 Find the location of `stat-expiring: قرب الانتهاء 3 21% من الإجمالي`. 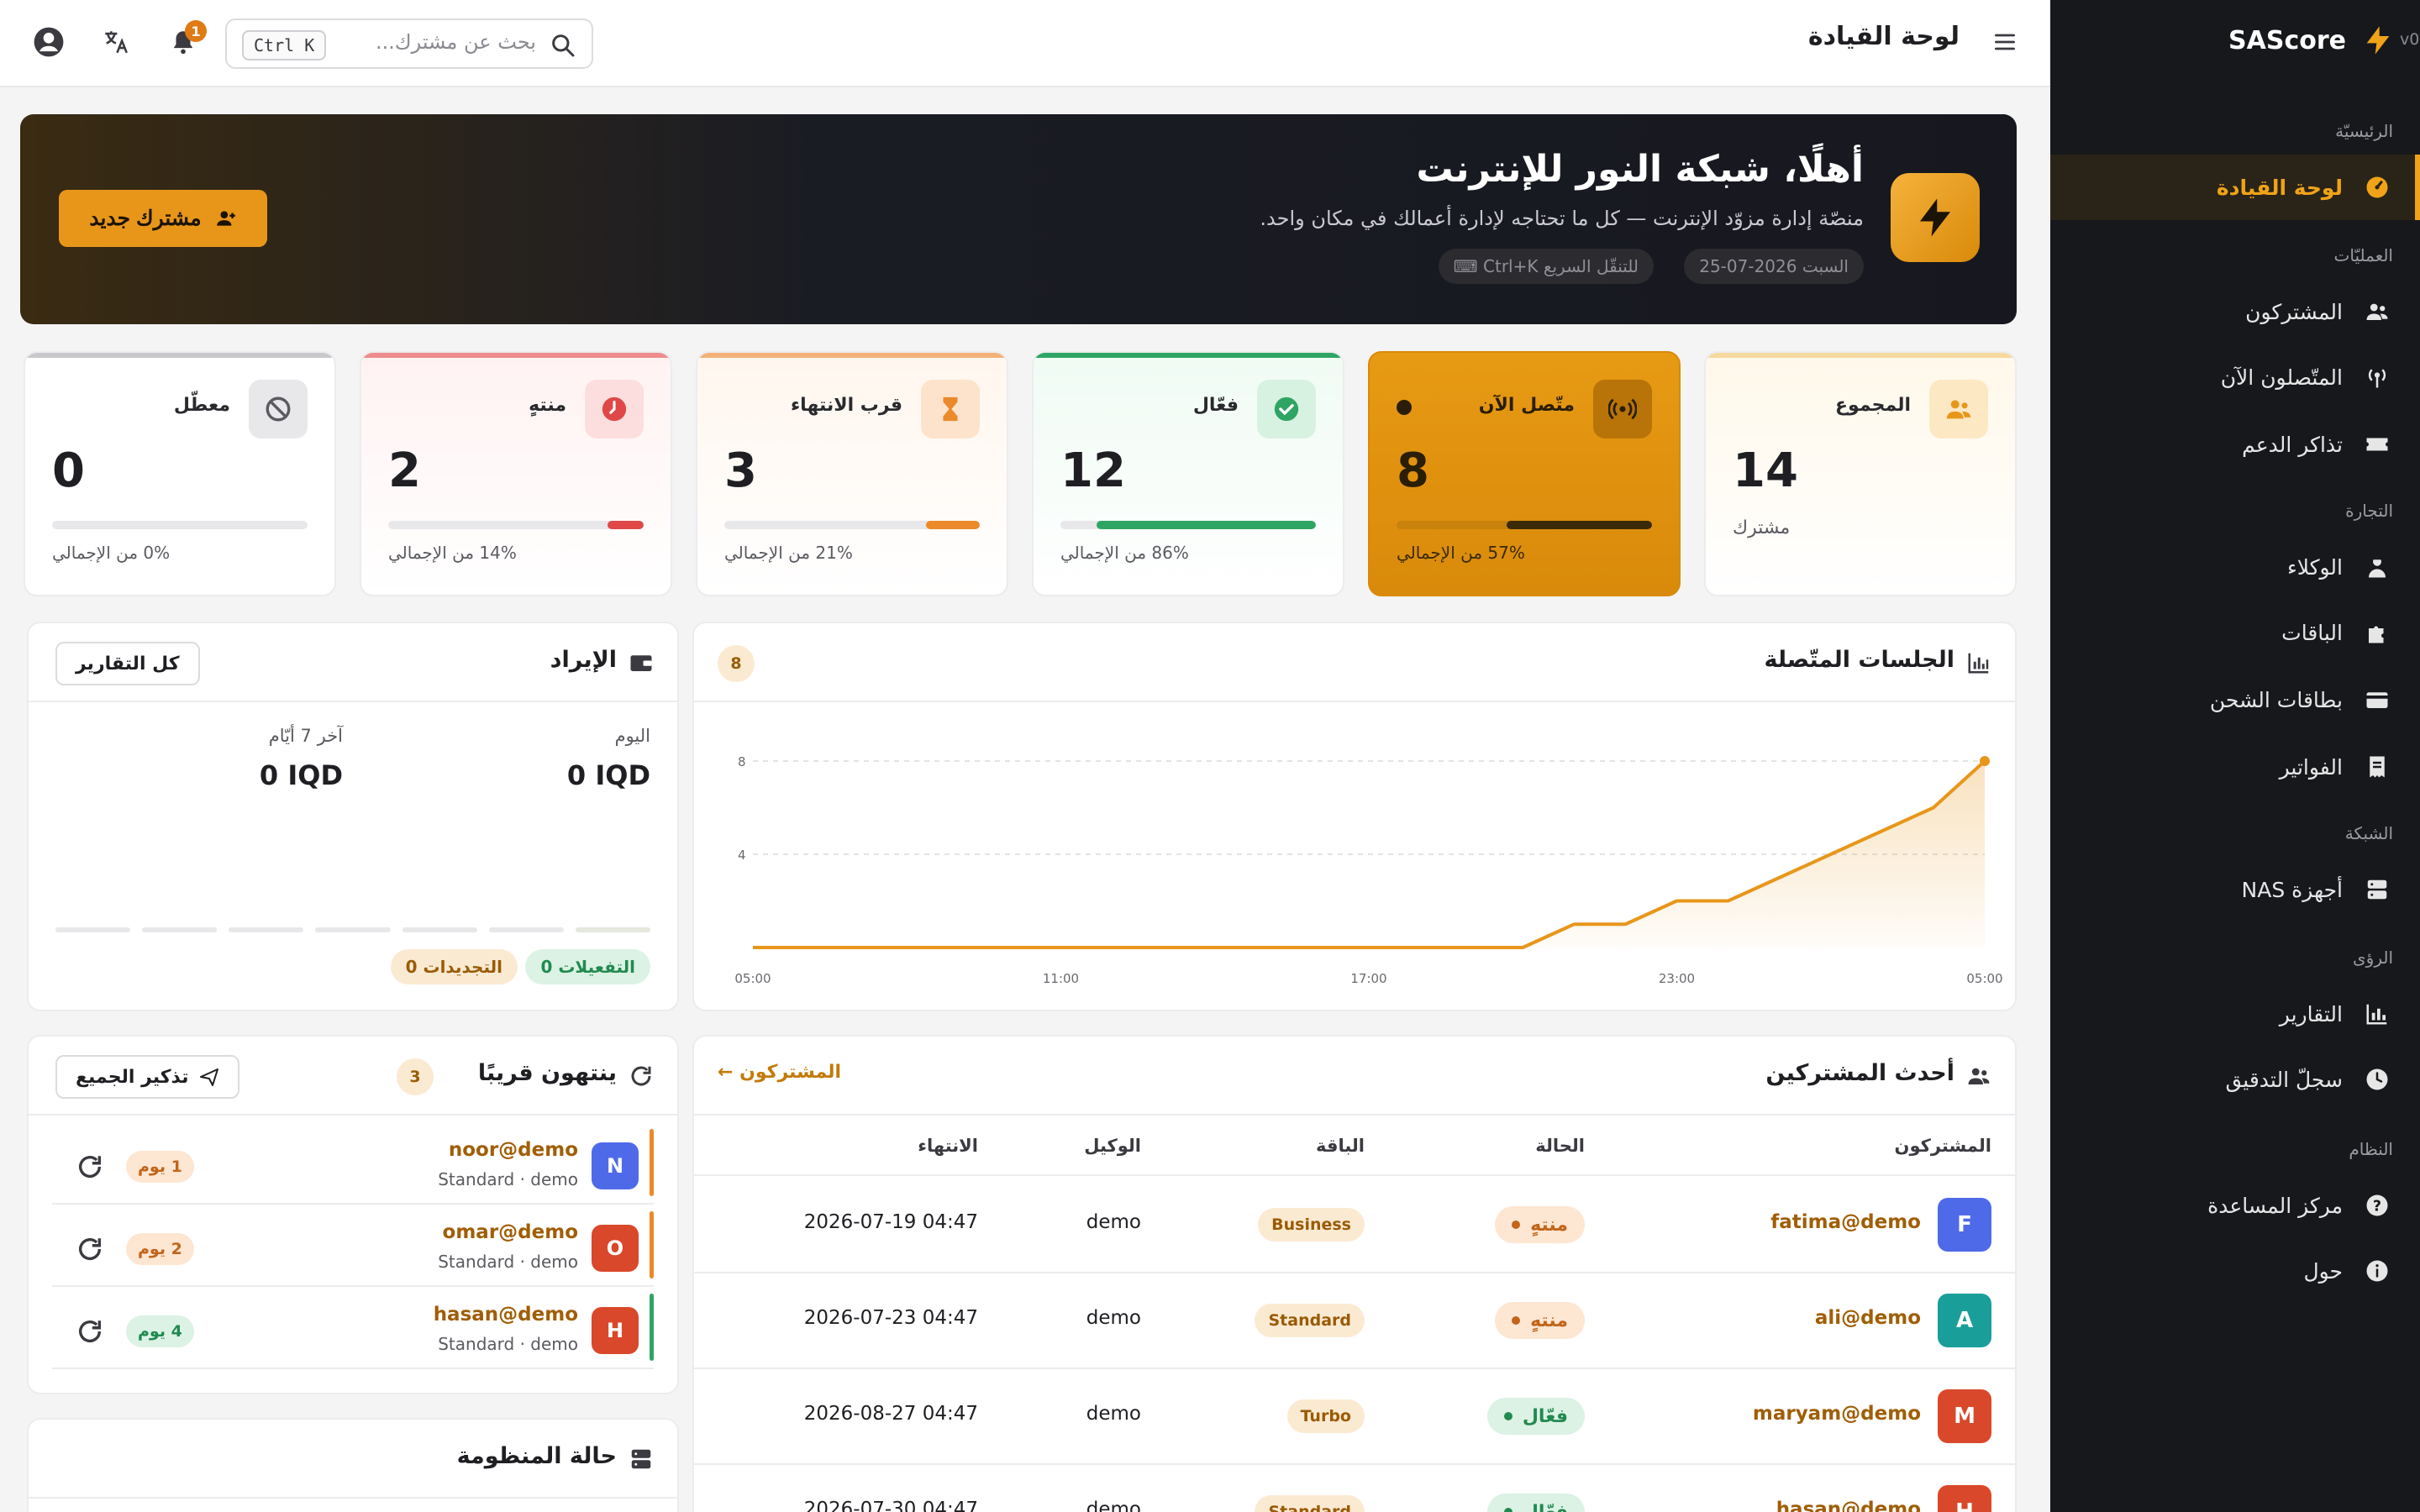

stat-expiring: قرب الانتهاء 3 21% من الإجمالي is located at coordinates (852, 473).